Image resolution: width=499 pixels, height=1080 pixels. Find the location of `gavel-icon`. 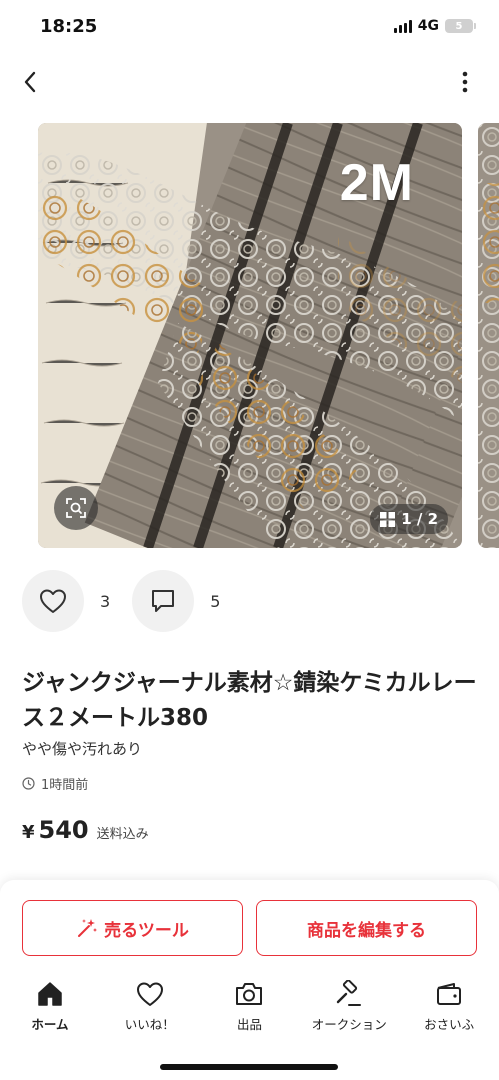

gavel-icon is located at coordinates (349, 993).